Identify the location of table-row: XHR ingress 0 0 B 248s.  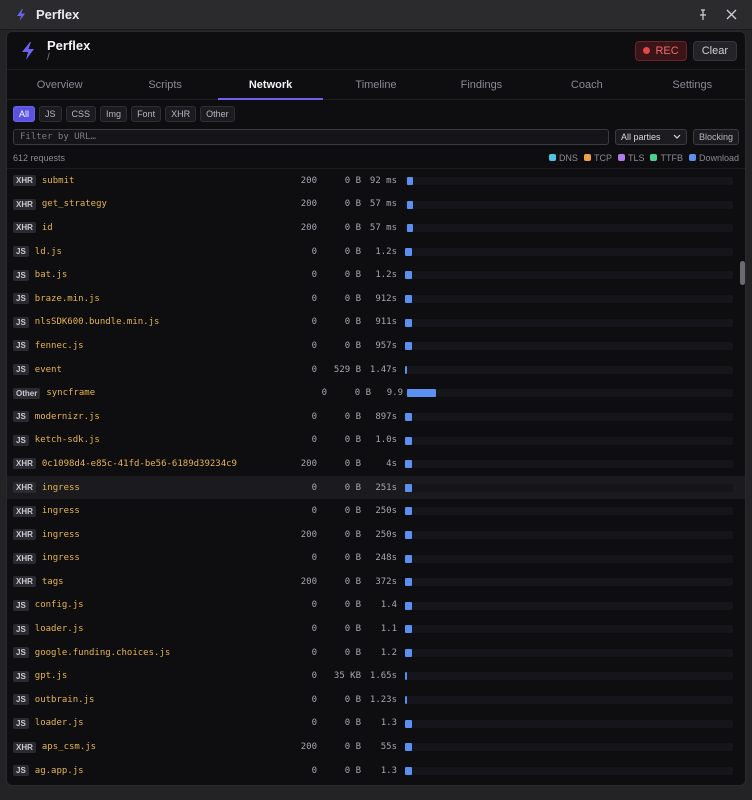
(376, 559).